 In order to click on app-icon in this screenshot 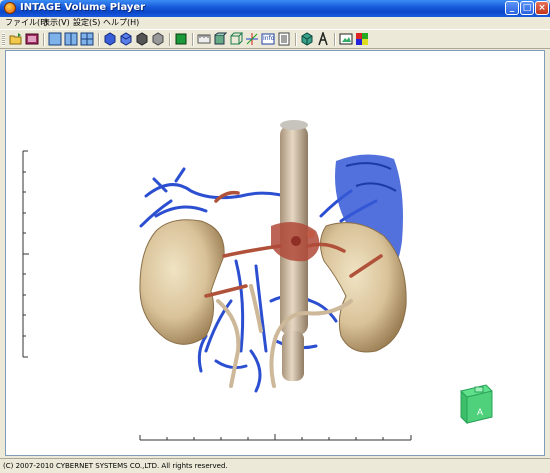, I will do `click(10, 8)`.